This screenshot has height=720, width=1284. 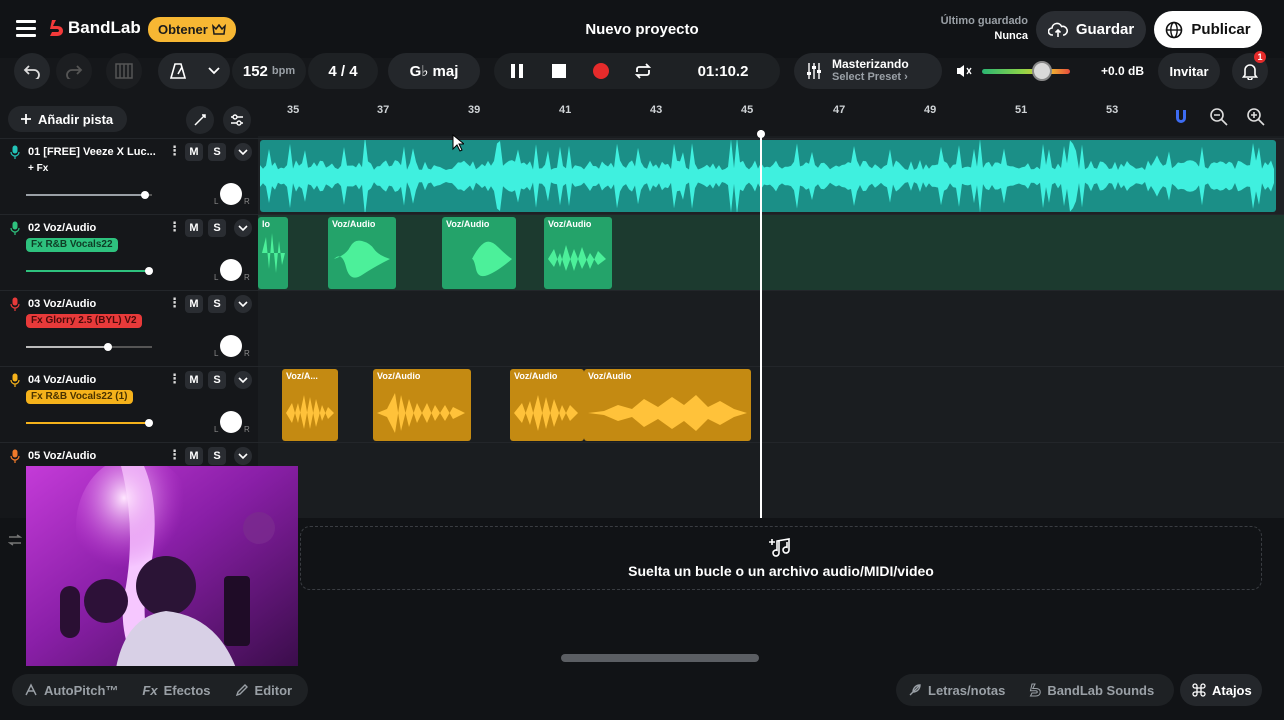 I want to click on track-settings-button, so click(x=237, y=120).